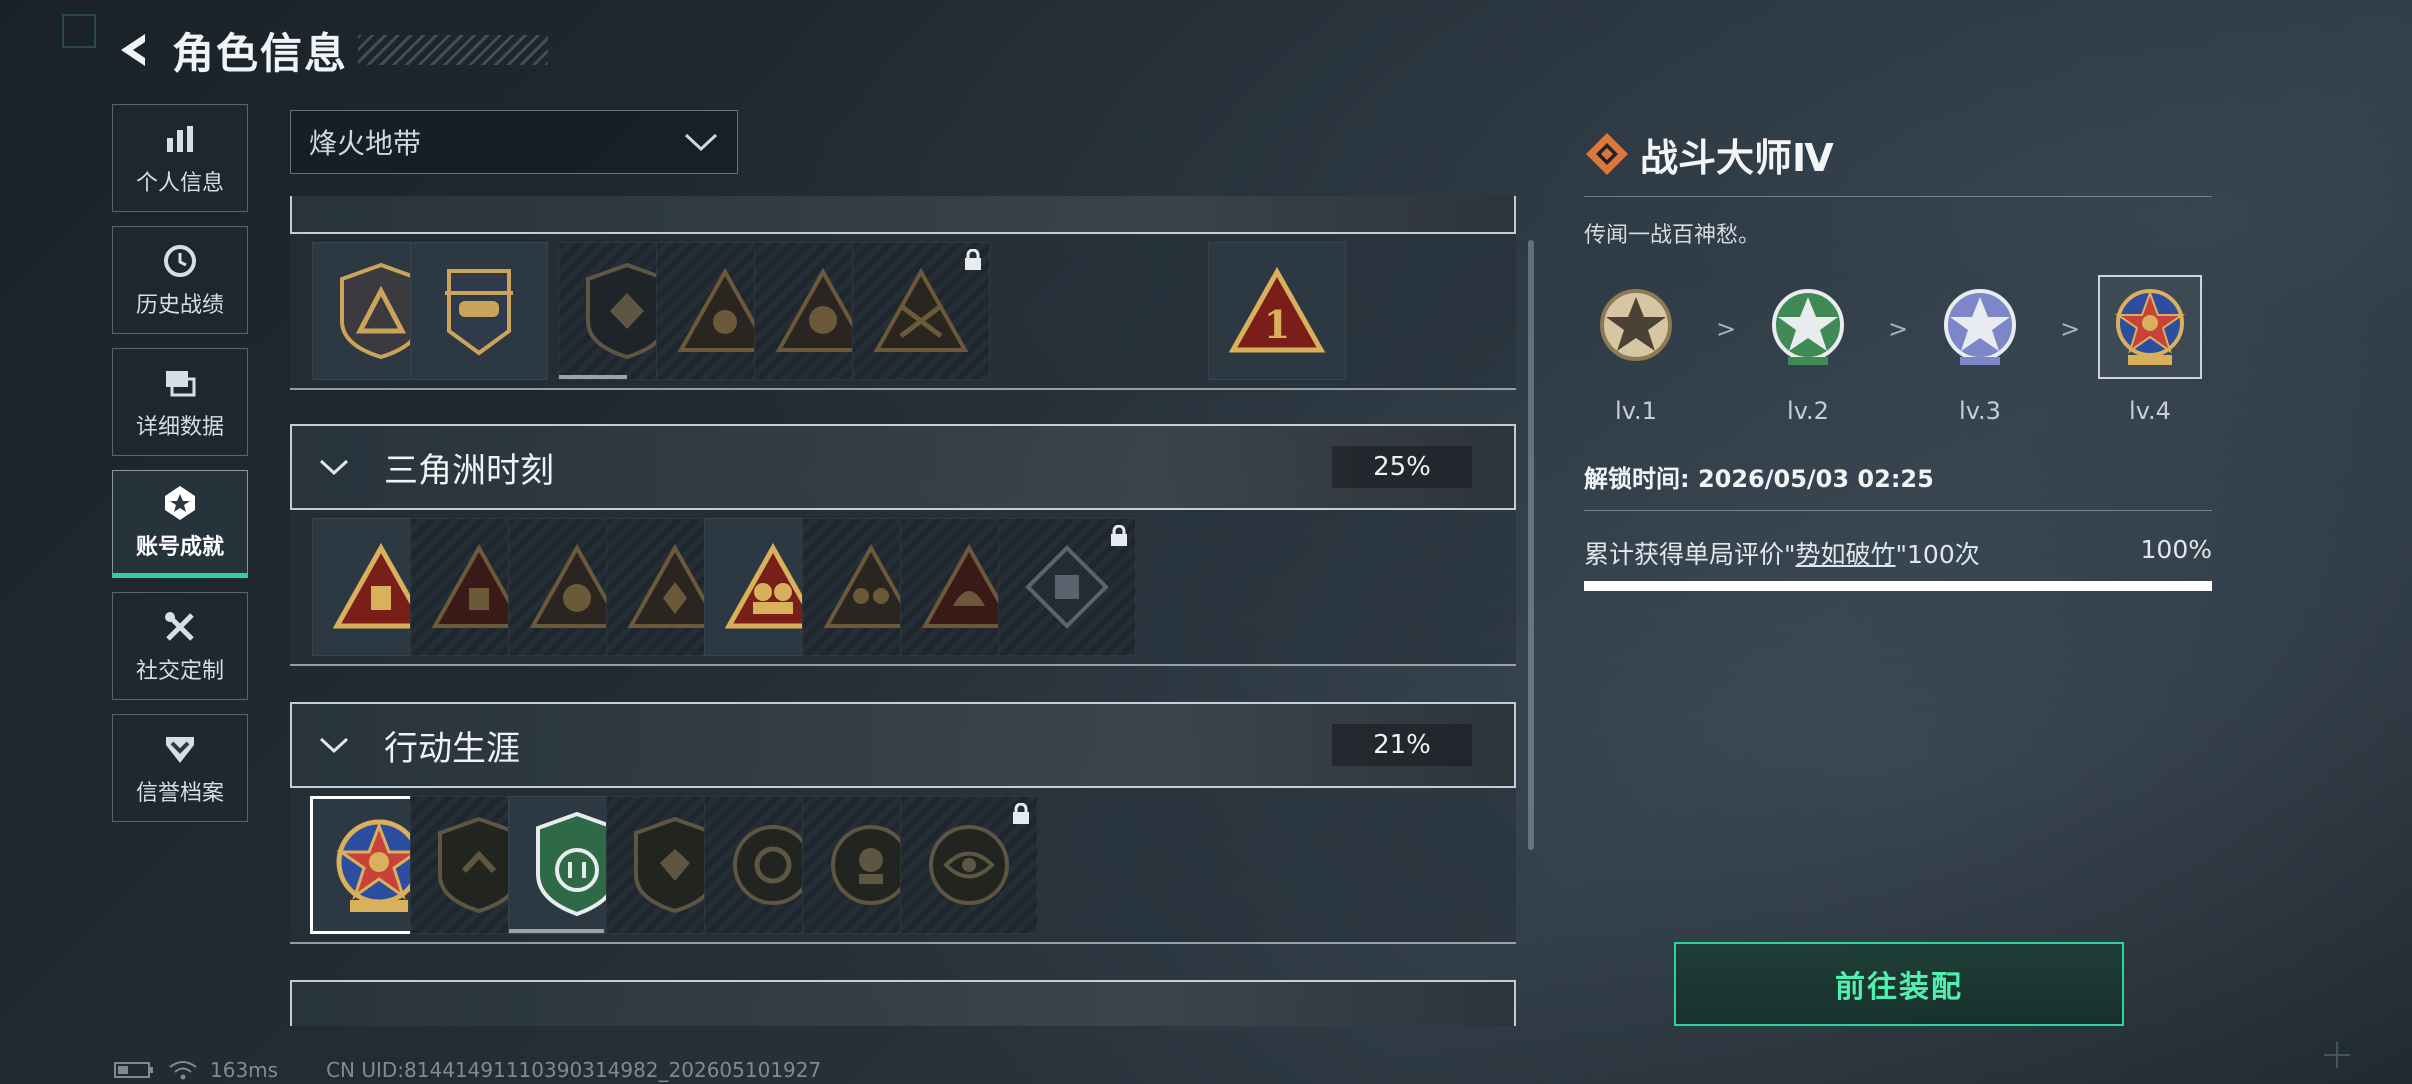 This screenshot has width=2412, height=1084. What do you see at coordinates (1641, 479) in the screenshot?
I see `unlock-time-label: 解锁时间:` at bounding box center [1641, 479].